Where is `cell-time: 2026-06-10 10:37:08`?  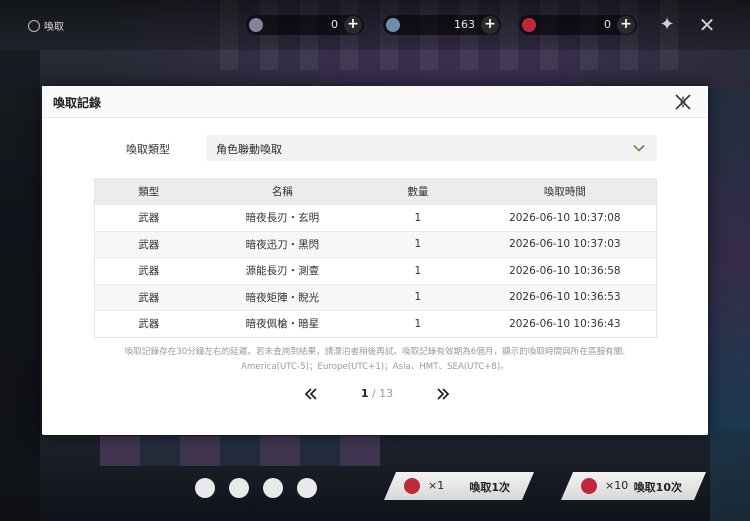 cell-time: 2026-06-10 10:37:08 is located at coordinates (565, 217).